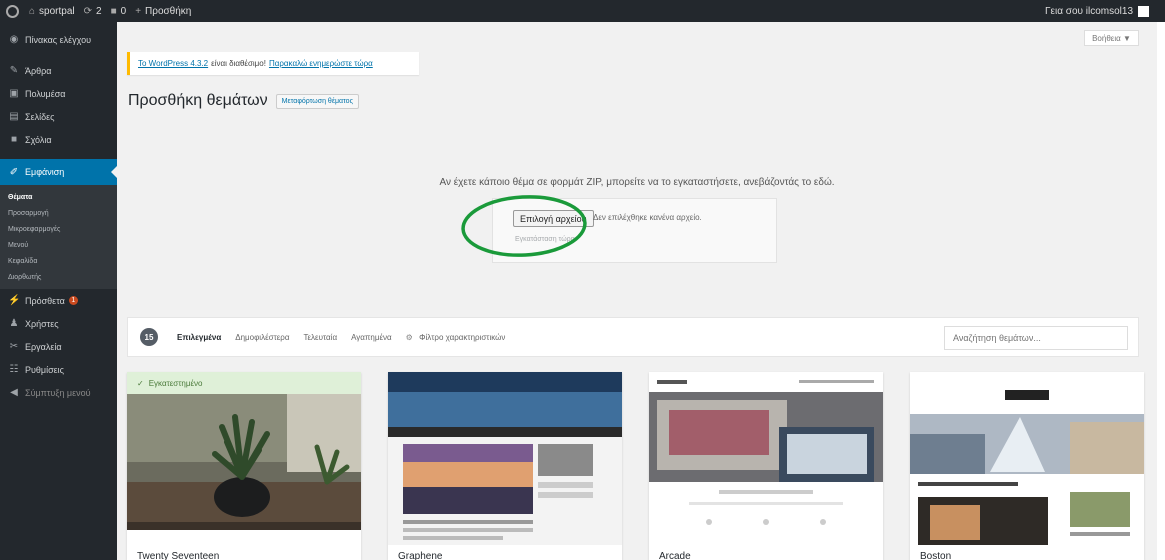 The width and height of the screenshot is (1165, 560). Describe the element at coordinates (1143, 11) in the screenshot. I see `avatar` at that location.